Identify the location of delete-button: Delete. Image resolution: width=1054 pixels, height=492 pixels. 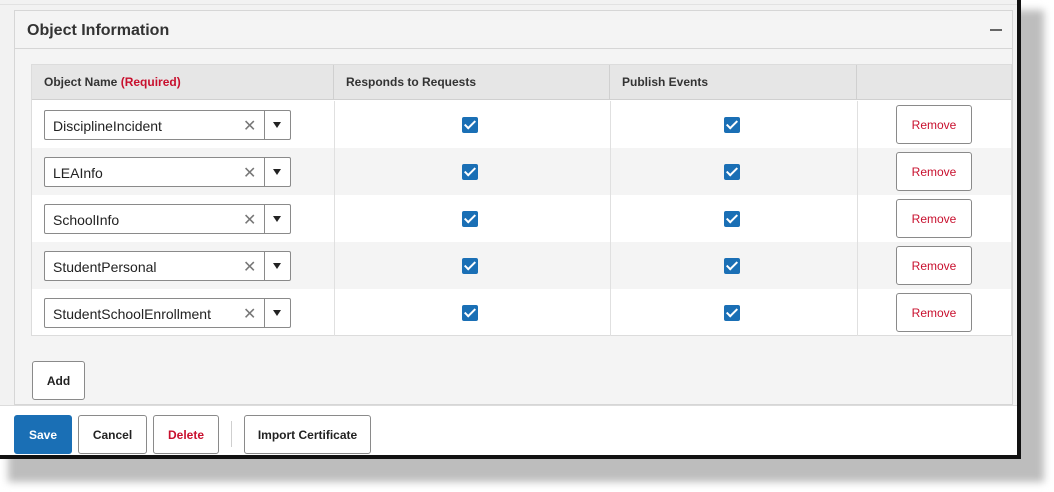
(186, 434).